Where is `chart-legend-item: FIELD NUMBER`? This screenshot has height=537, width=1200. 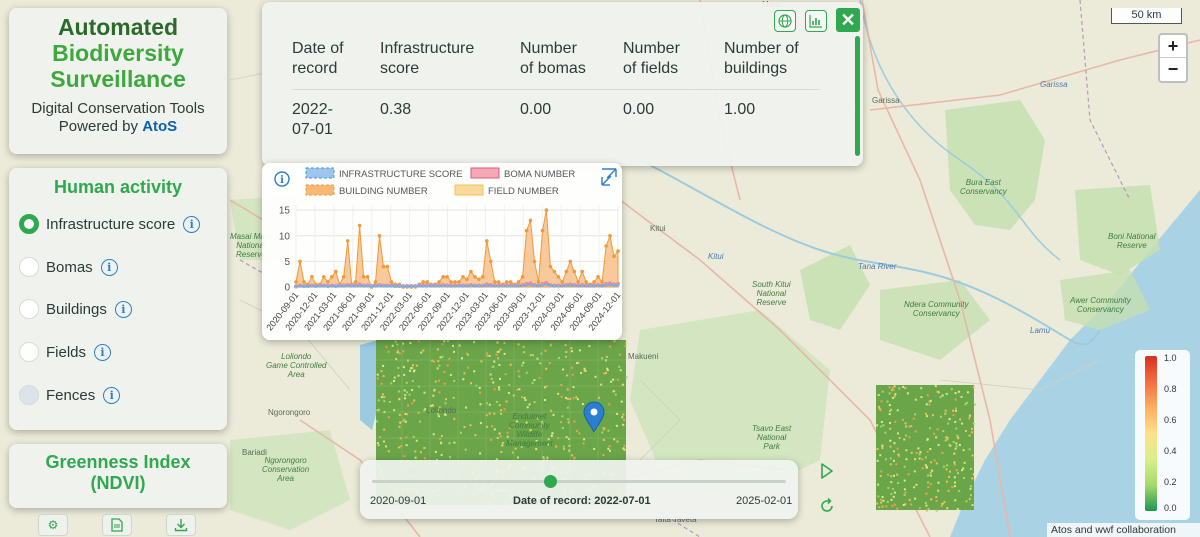
chart-legend-item: FIELD NUMBER is located at coordinates (506, 190).